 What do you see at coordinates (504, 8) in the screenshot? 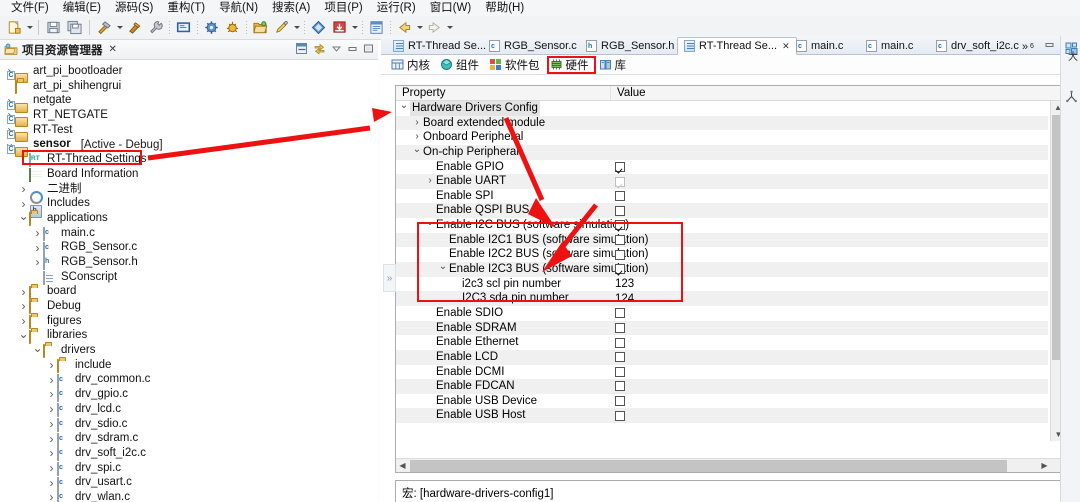
I see `menu-help: 帮助(H)` at bounding box center [504, 8].